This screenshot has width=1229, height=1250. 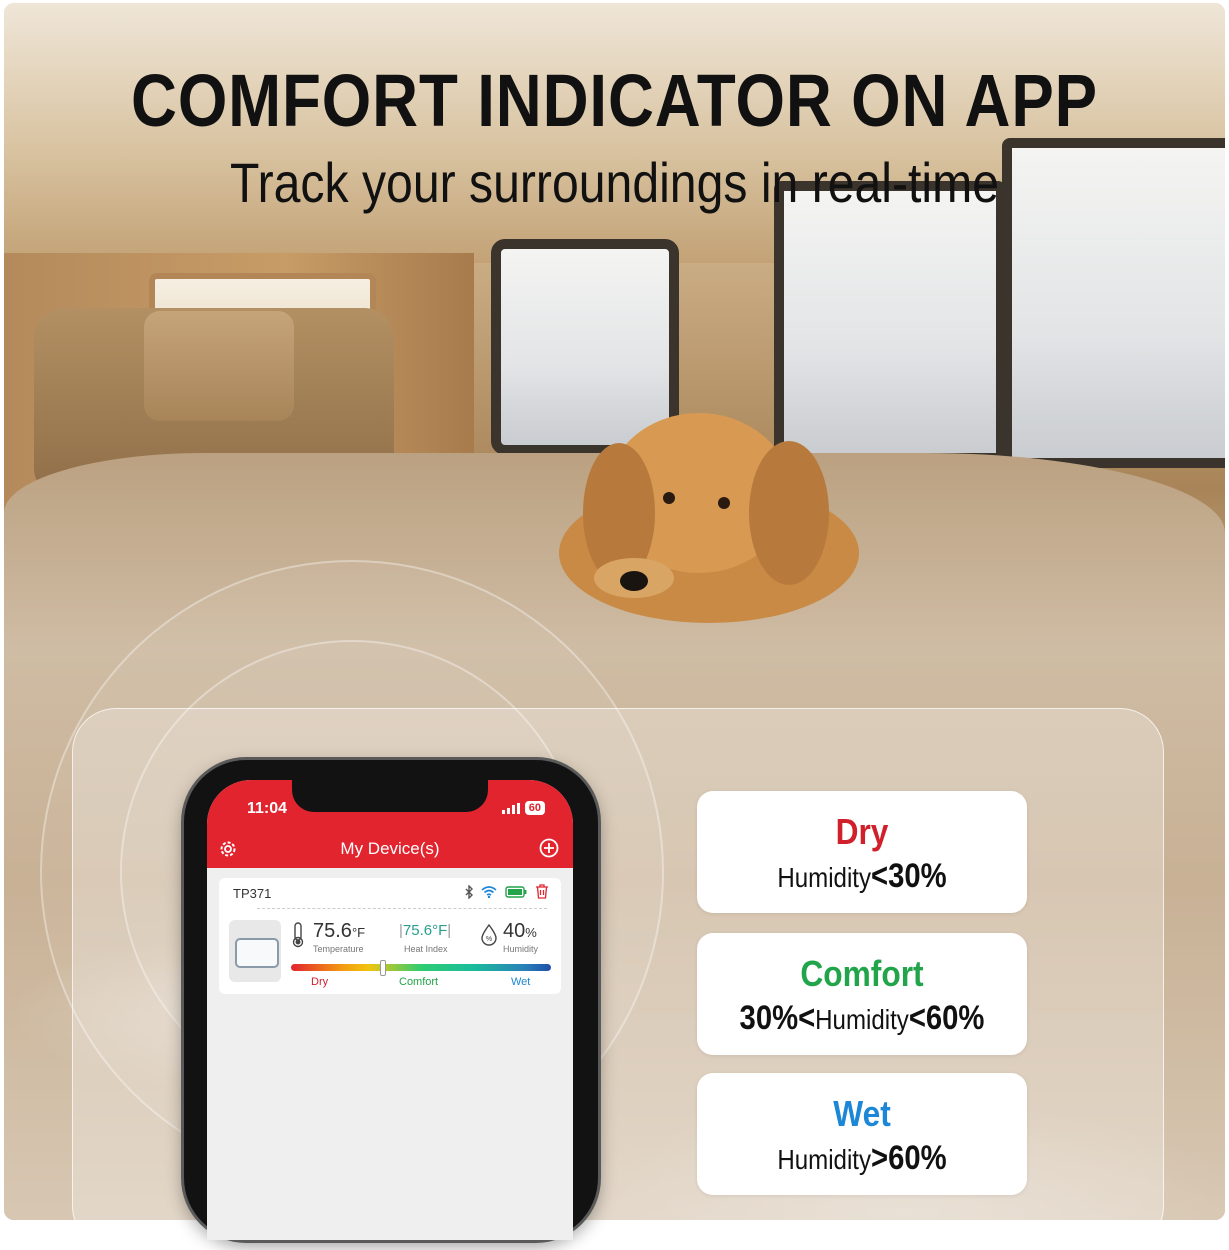 What do you see at coordinates (489, 935) in the screenshot?
I see `water-drop-icon: %` at bounding box center [489, 935].